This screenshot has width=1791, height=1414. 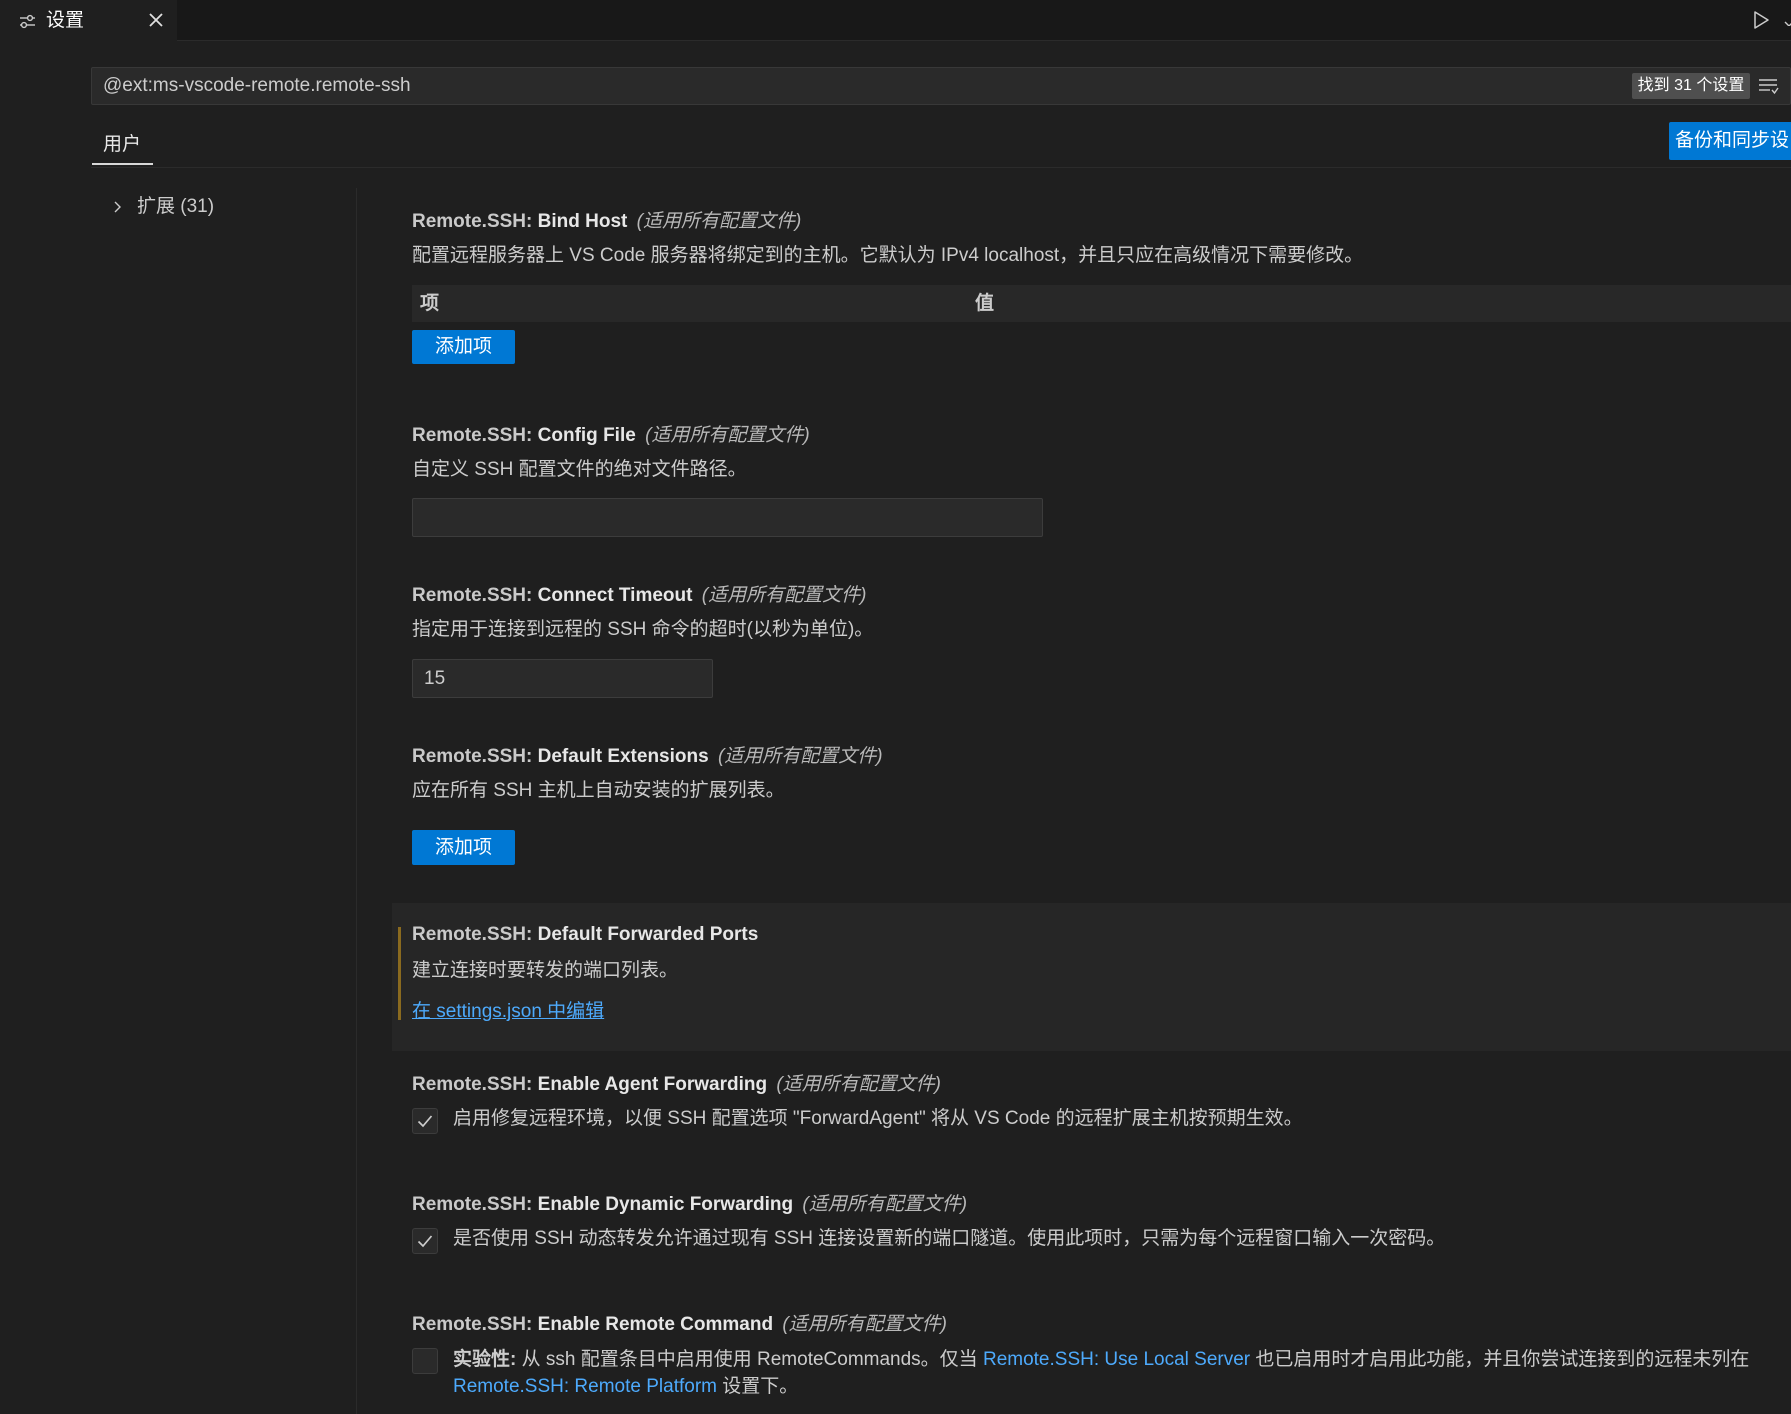 I want to click on backup-sync-button: 备份和同步设, so click(x=1730, y=141).